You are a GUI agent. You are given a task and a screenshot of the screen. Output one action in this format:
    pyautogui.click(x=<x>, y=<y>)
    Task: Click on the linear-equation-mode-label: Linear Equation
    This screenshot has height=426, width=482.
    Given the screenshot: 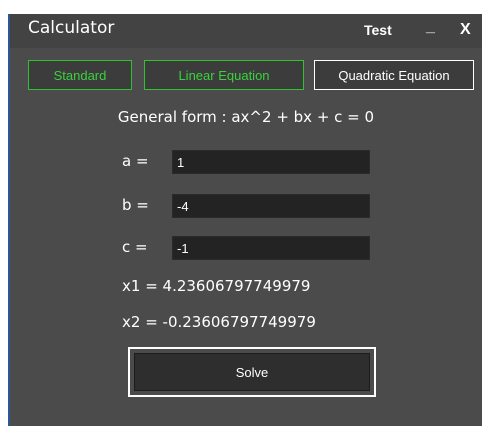 What is the action you would take?
    pyautogui.click(x=224, y=75)
    